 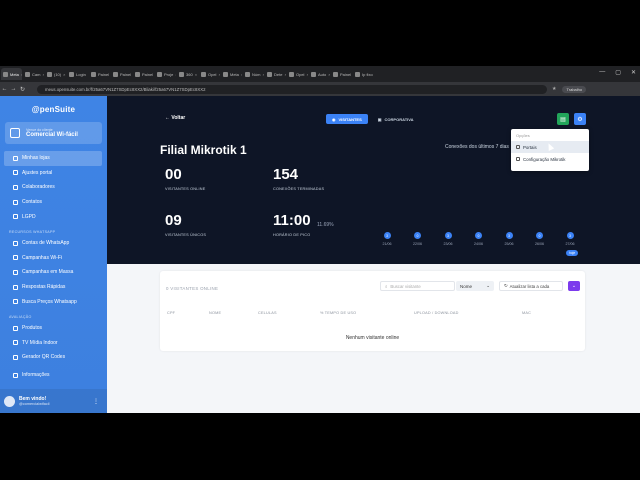 What do you see at coordinates (53, 173) in the screenshot?
I see `sidebar-item: Ajustes portal` at bounding box center [53, 173].